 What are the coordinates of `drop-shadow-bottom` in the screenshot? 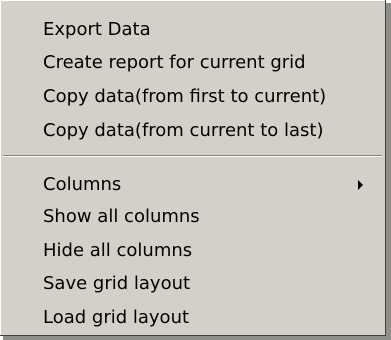 It's located at (197, 338).